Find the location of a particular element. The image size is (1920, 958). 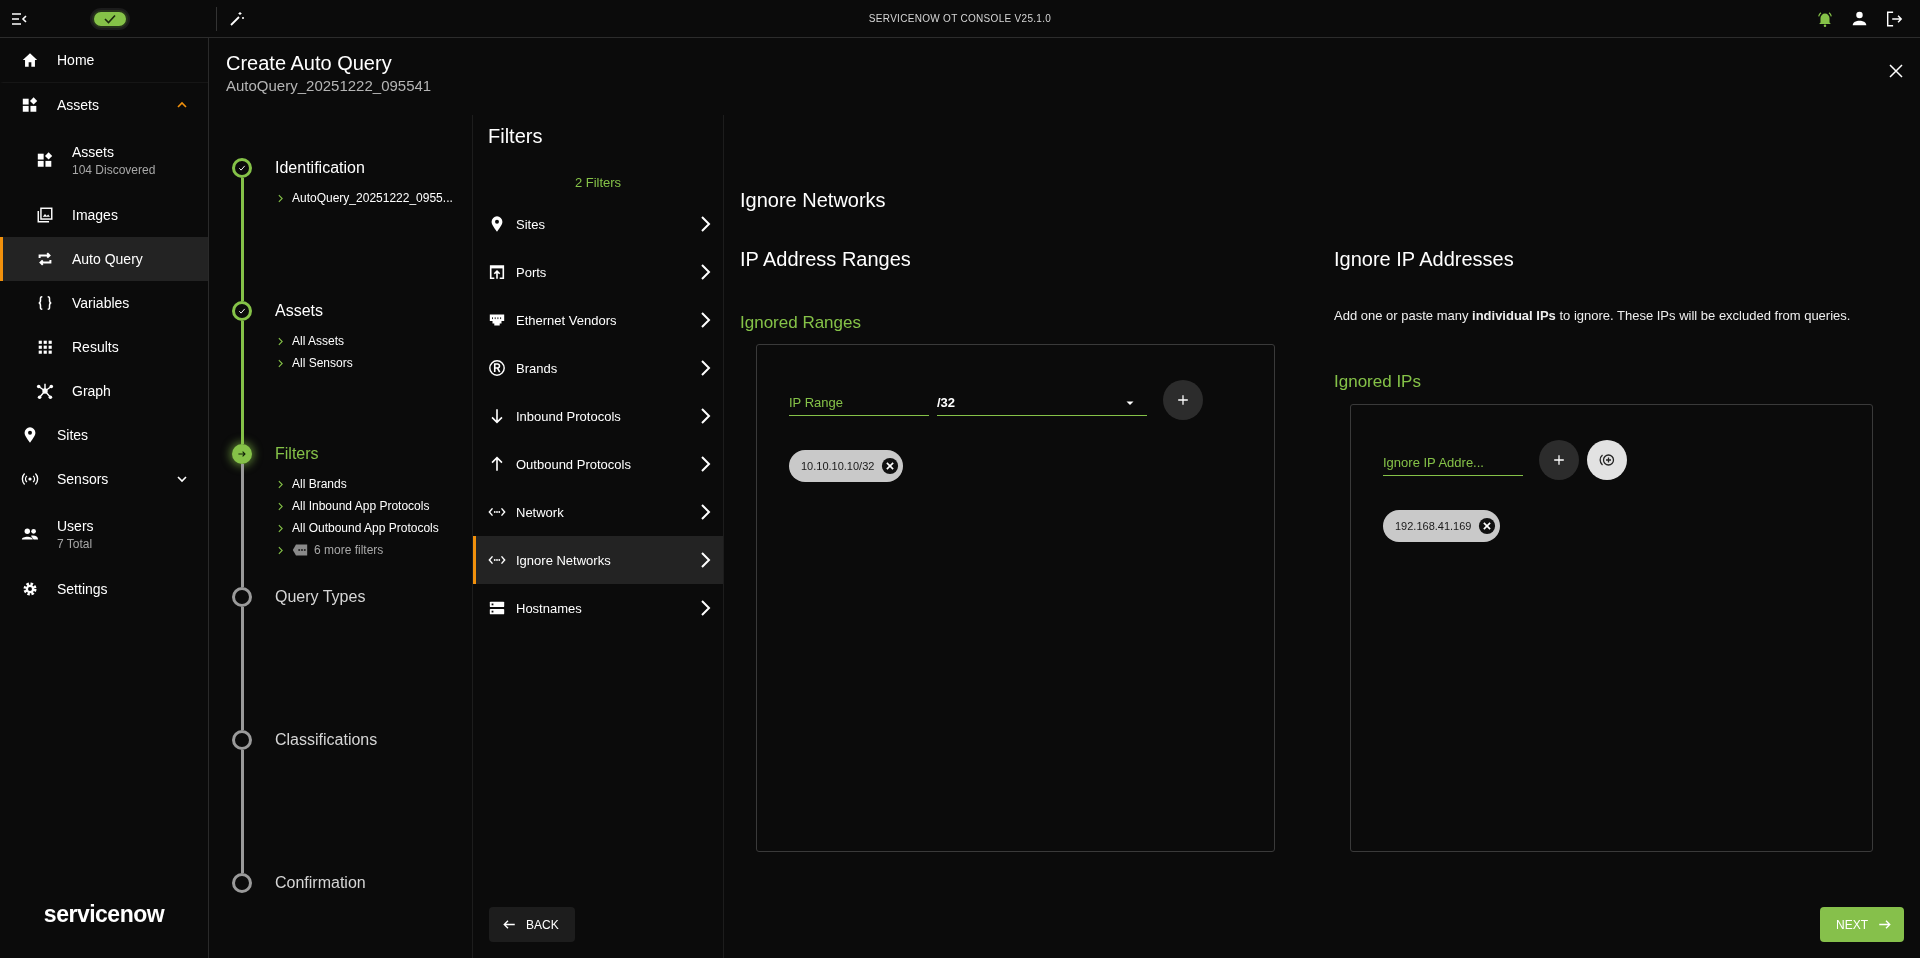

nav-label: Home is located at coordinates (76, 60).